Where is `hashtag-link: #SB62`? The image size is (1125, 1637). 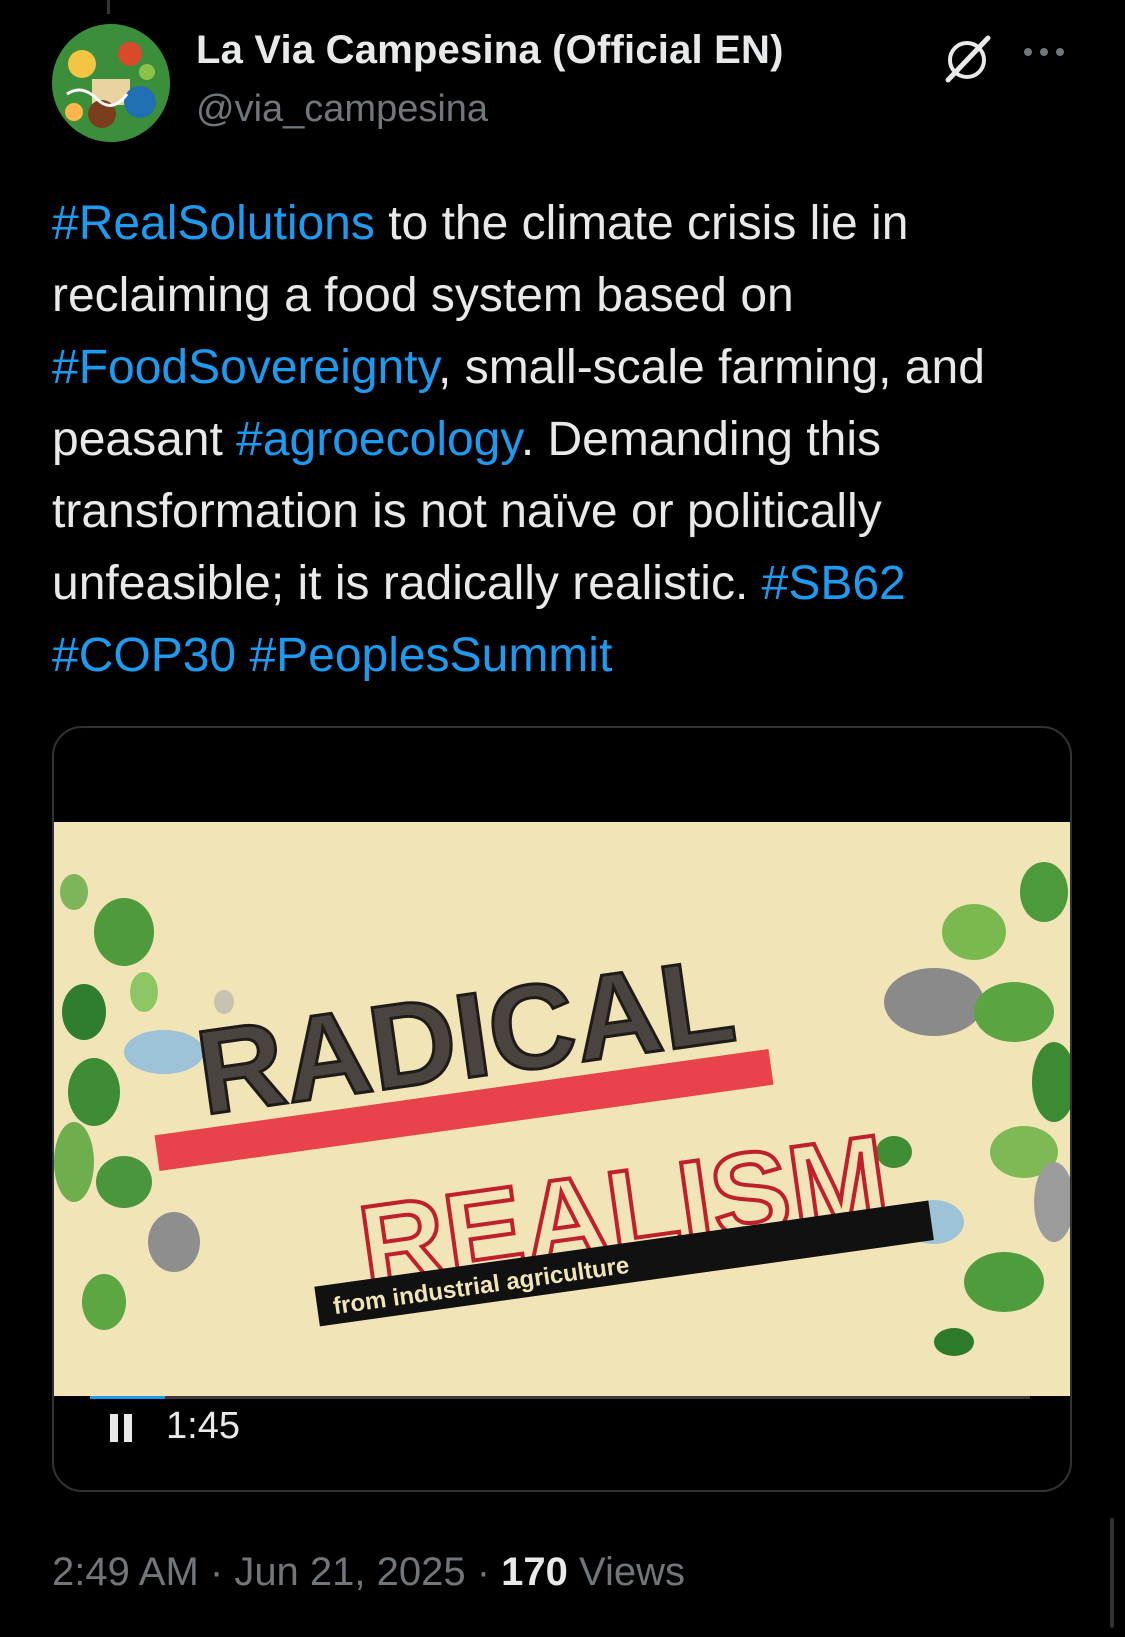
hashtag-link: #SB62 is located at coordinates (834, 583).